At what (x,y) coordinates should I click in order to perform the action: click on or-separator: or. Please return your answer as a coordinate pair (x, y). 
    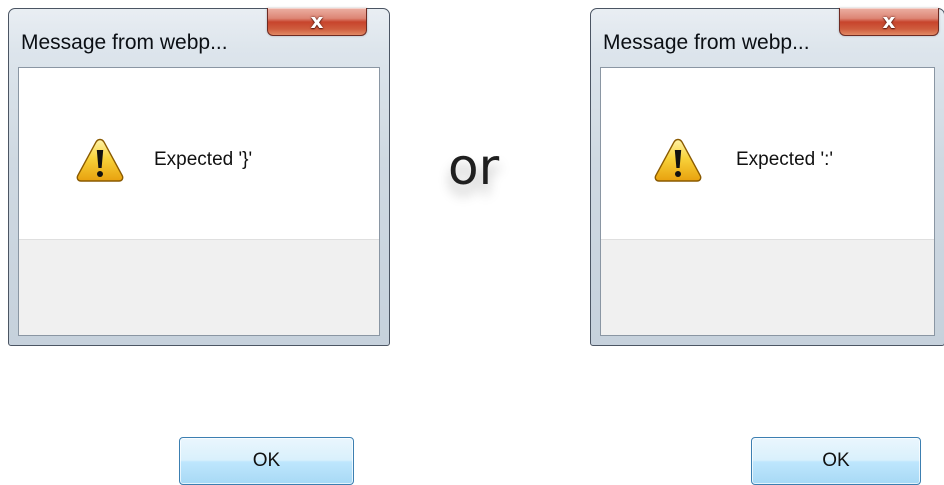
    Looking at the image, I should click on (474, 167).